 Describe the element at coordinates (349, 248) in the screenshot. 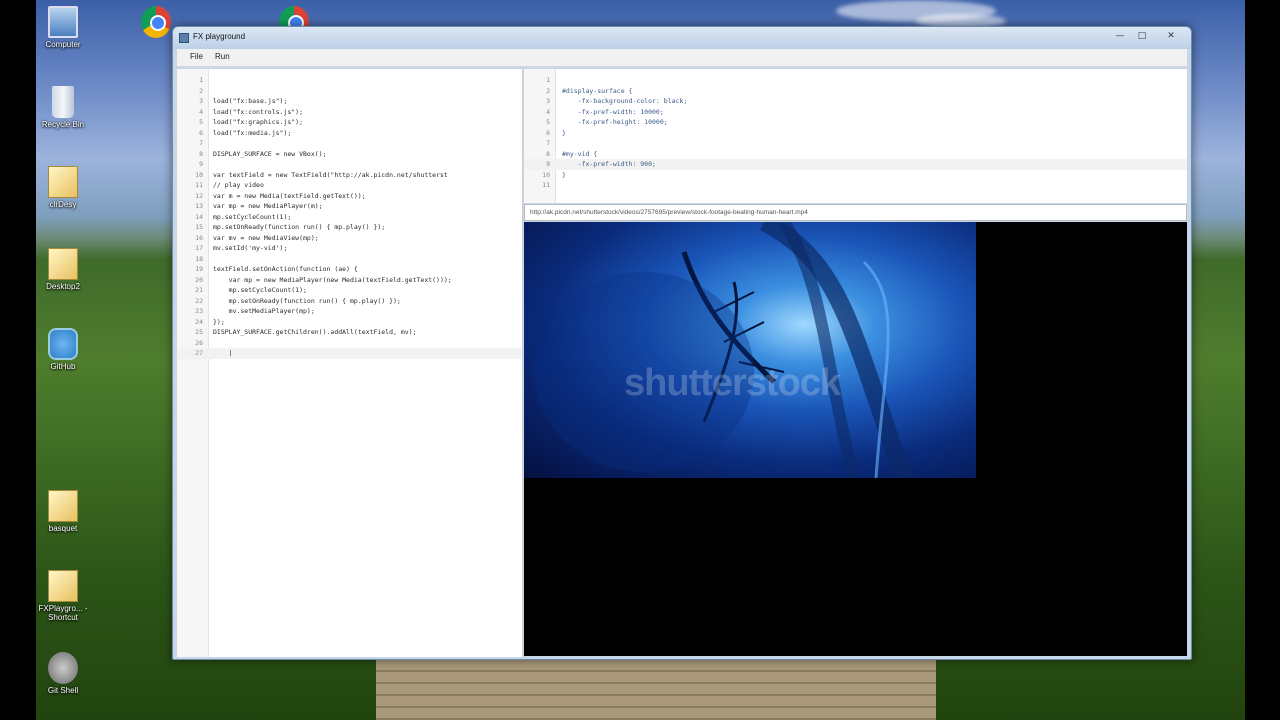

I see `code-line: 17 mv.setId('my-vid');` at that location.